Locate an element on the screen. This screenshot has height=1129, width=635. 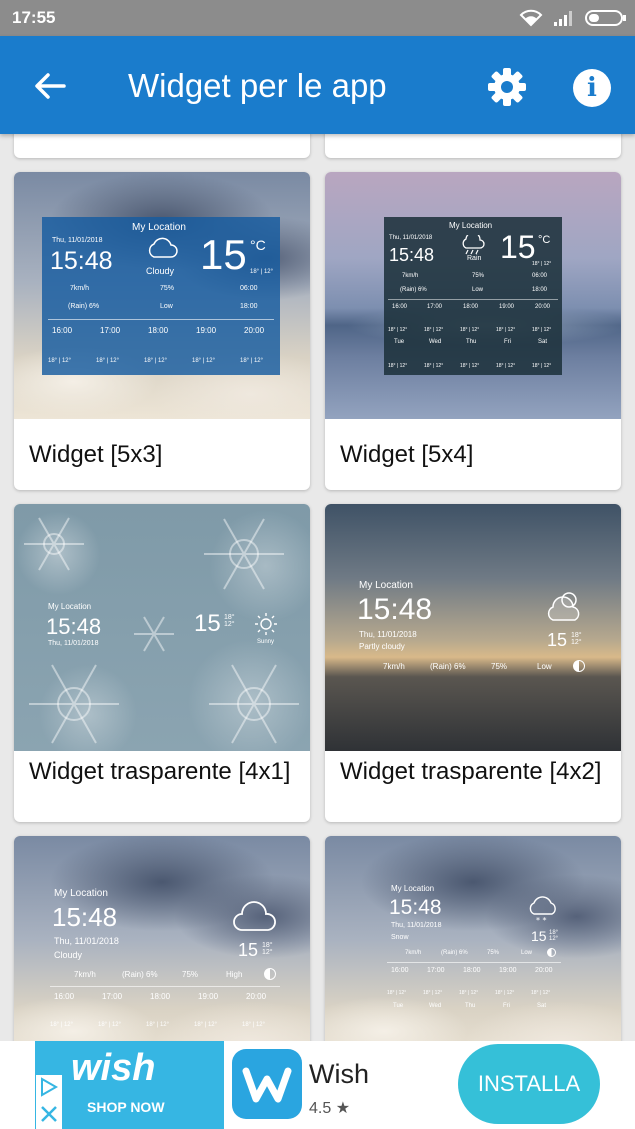
ad-rating-value: 4.5 is located at coordinates (320, 1108).